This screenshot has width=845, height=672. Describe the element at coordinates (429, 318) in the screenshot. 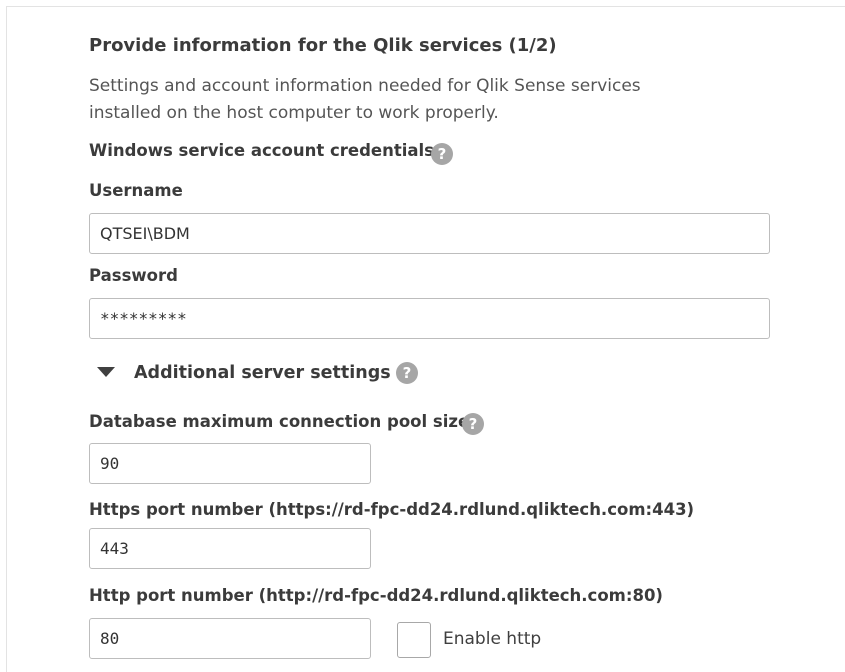

I see `password-field: *********` at that location.